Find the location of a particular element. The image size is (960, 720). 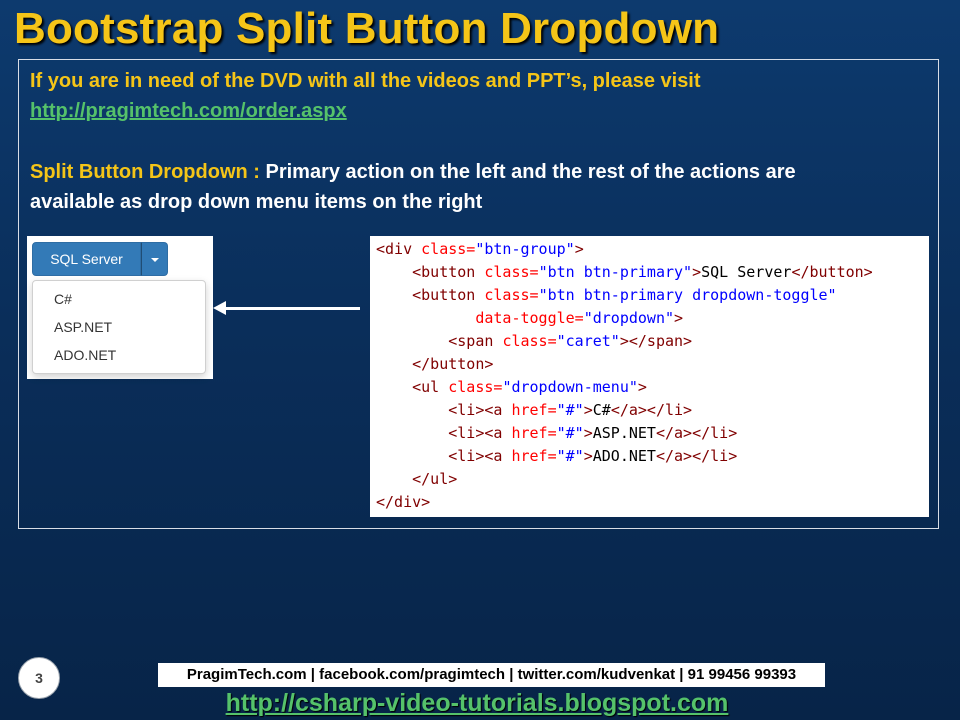

sql-server-button: SQL Server is located at coordinates (86, 259).